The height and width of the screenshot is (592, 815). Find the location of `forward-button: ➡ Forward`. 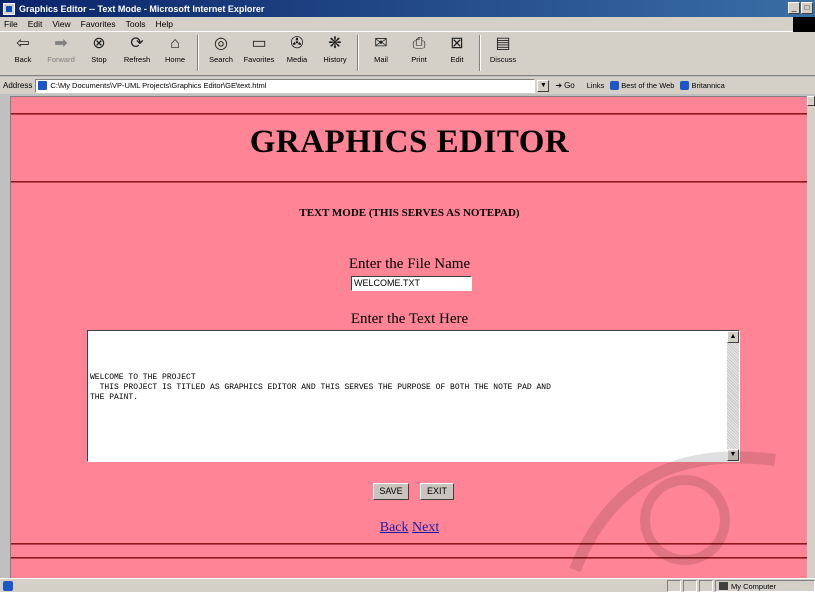

forward-button: ➡ Forward is located at coordinates (61, 52).